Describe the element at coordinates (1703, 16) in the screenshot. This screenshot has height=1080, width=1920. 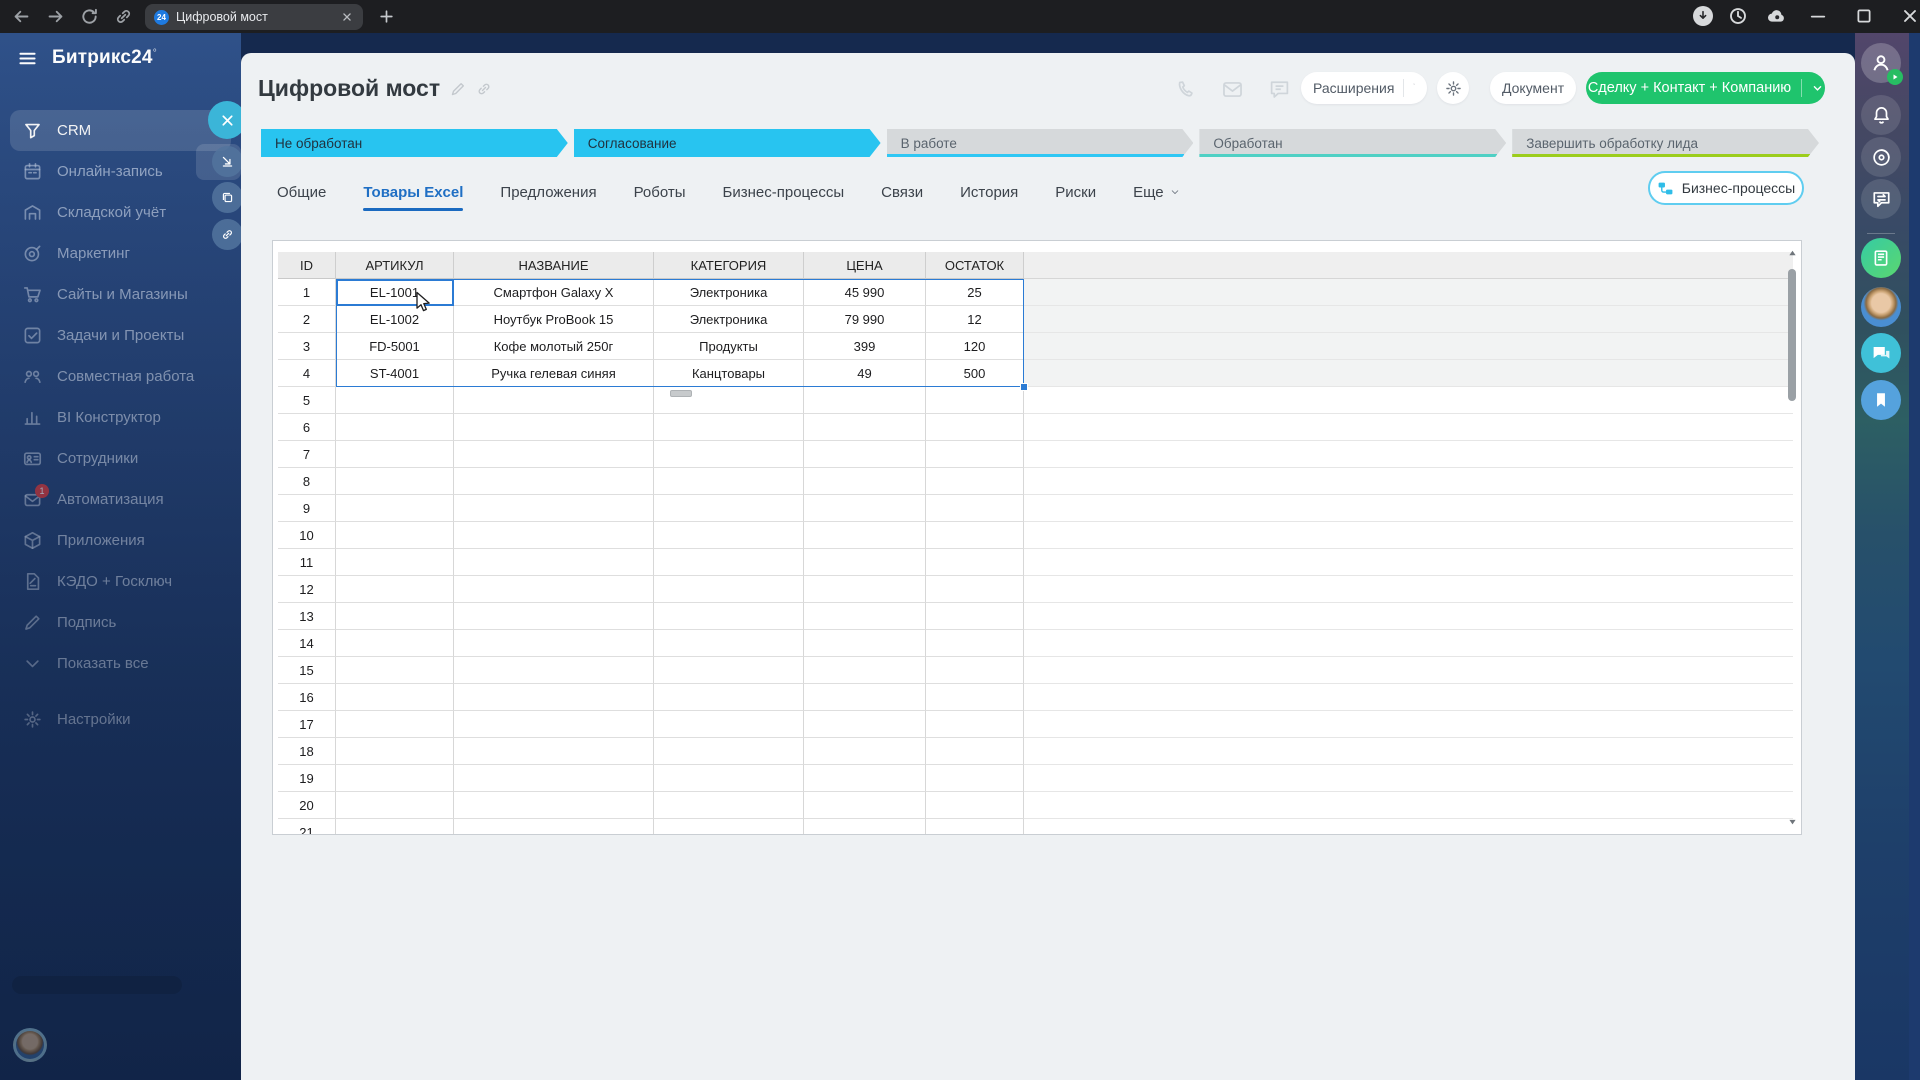
I see `download-icon` at that location.